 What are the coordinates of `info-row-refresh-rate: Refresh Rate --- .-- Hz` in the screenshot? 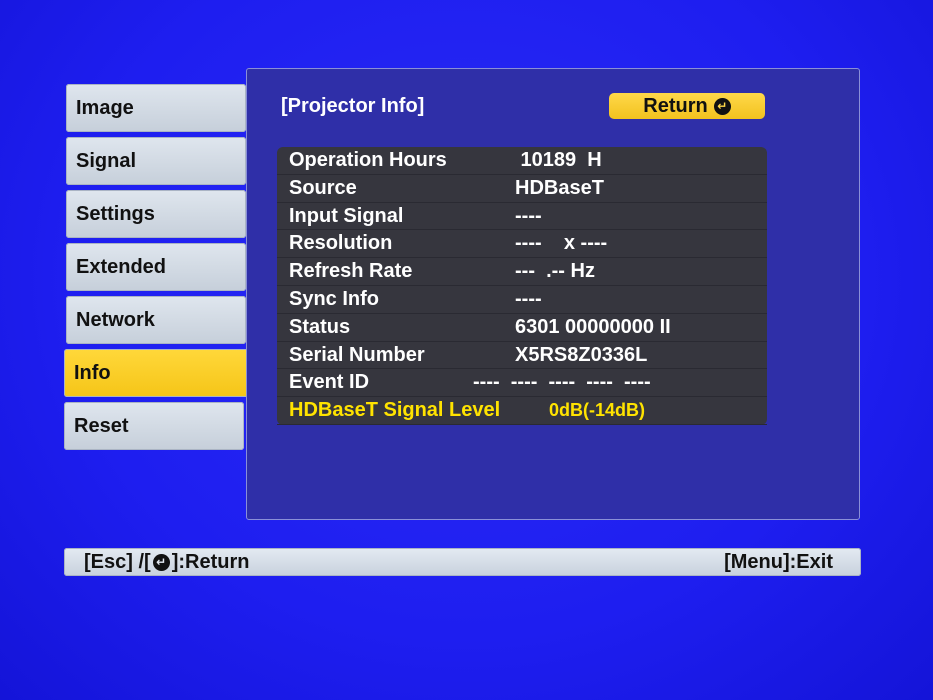 It's located at (522, 272).